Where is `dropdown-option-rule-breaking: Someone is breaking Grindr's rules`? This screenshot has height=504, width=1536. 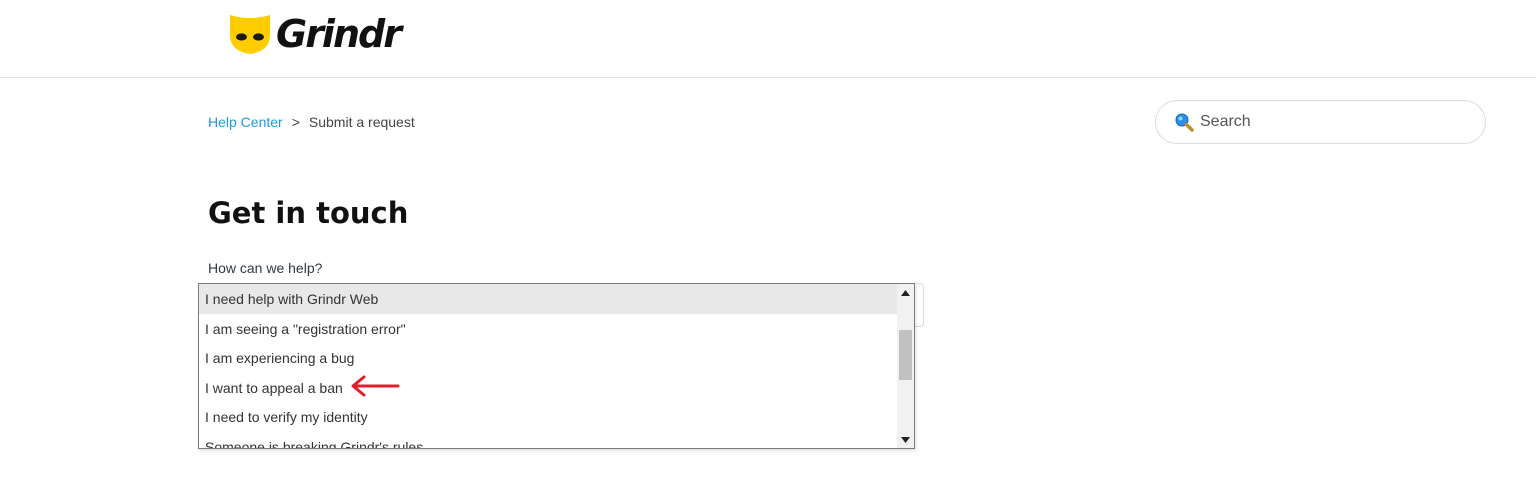 dropdown-option-rule-breaking: Someone is breaking Grindr's rules is located at coordinates (548, 440).